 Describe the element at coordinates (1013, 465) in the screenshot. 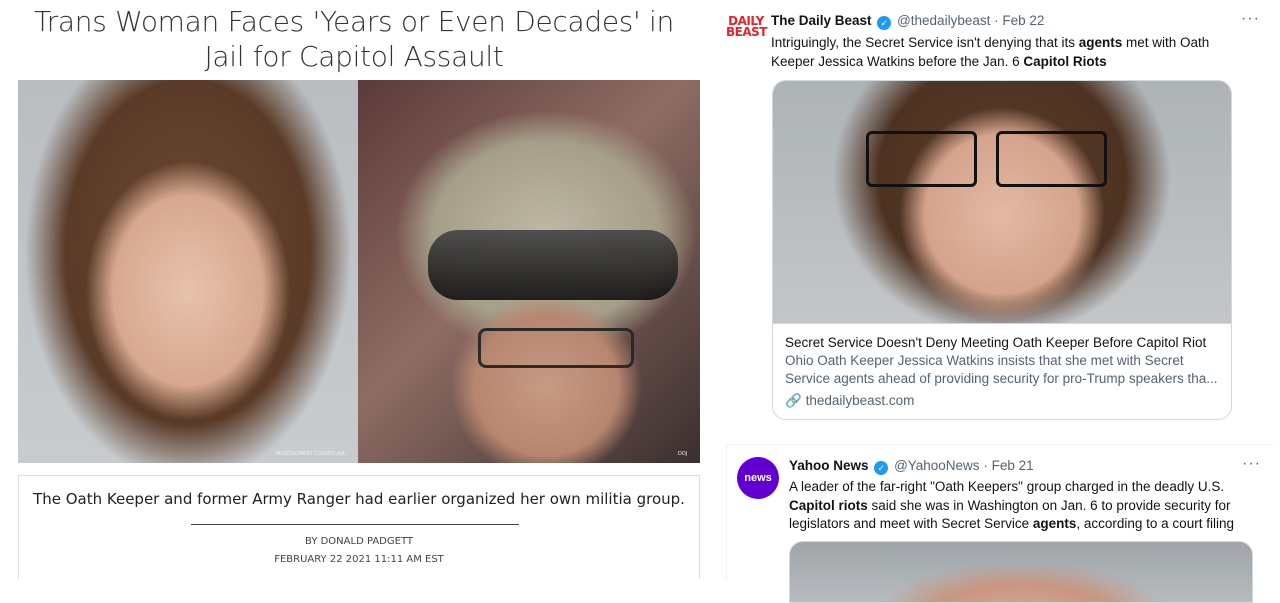

I see `tweet-date: Feb 21` at that location.